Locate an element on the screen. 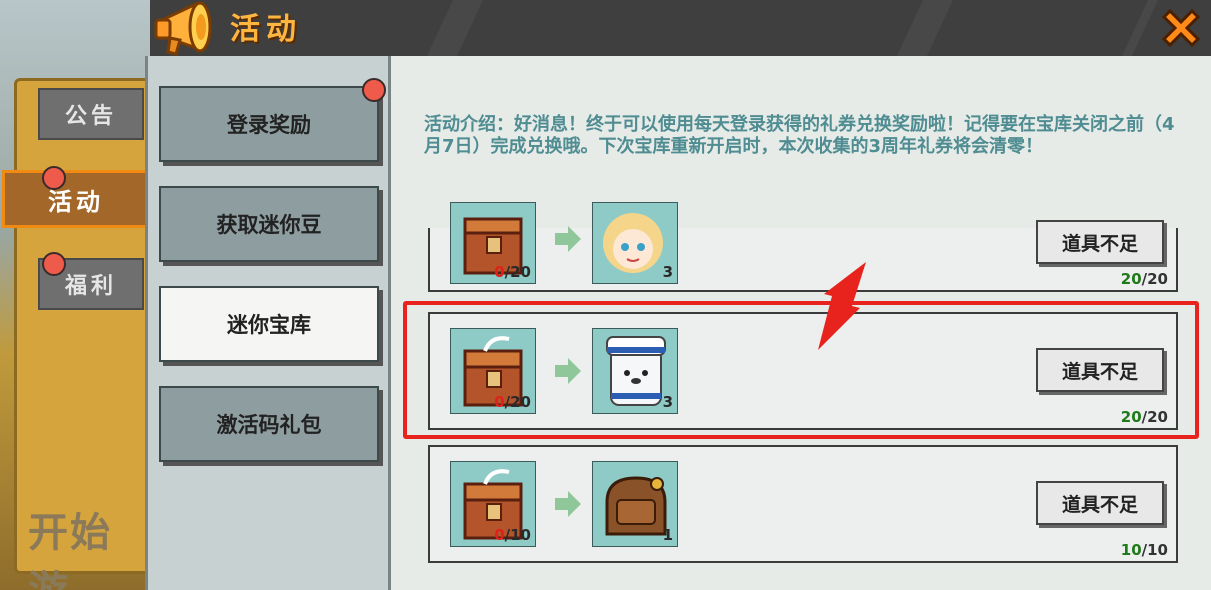 The height and width of the screenshot is (590, 1211). cost-item-box: 0/10 is located at coordinates (493, 504).